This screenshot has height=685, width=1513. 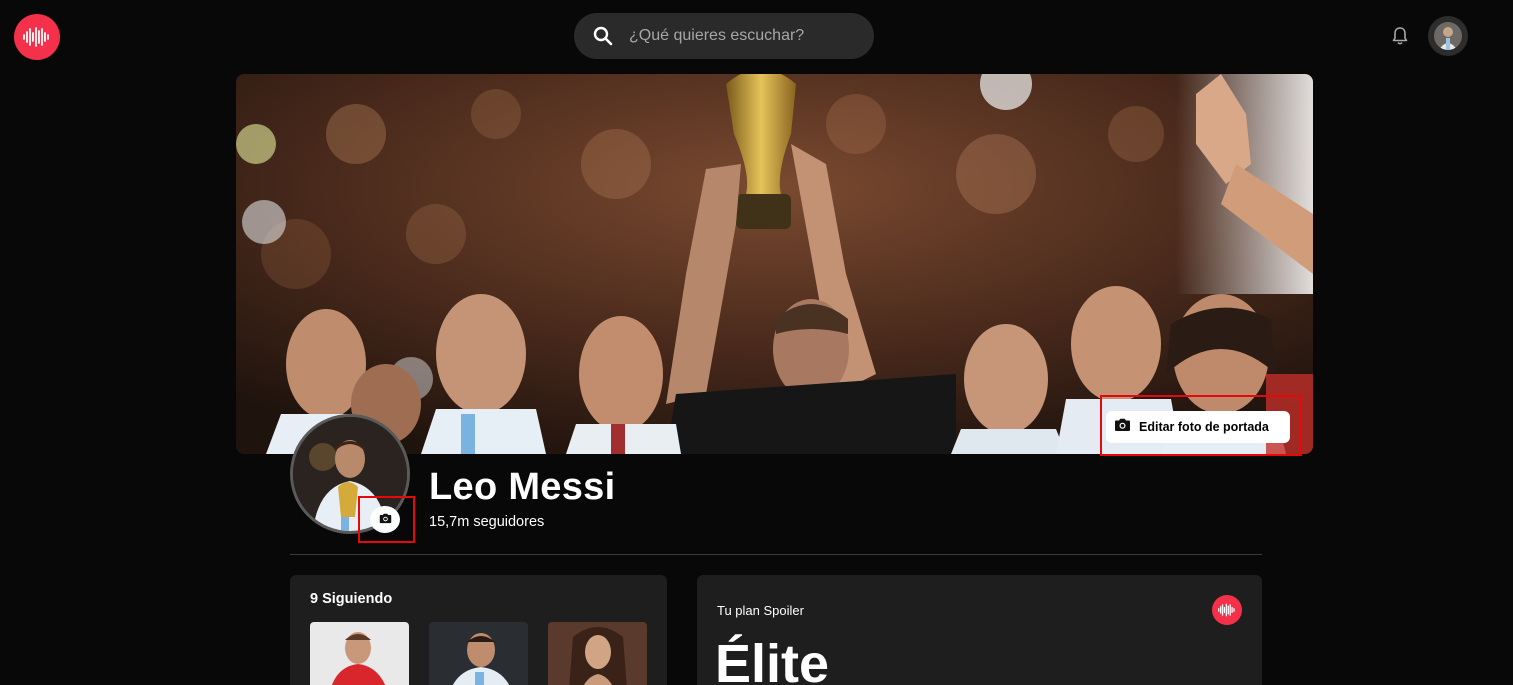 I want to click on plan-logo, so click(x=1227, y=610).